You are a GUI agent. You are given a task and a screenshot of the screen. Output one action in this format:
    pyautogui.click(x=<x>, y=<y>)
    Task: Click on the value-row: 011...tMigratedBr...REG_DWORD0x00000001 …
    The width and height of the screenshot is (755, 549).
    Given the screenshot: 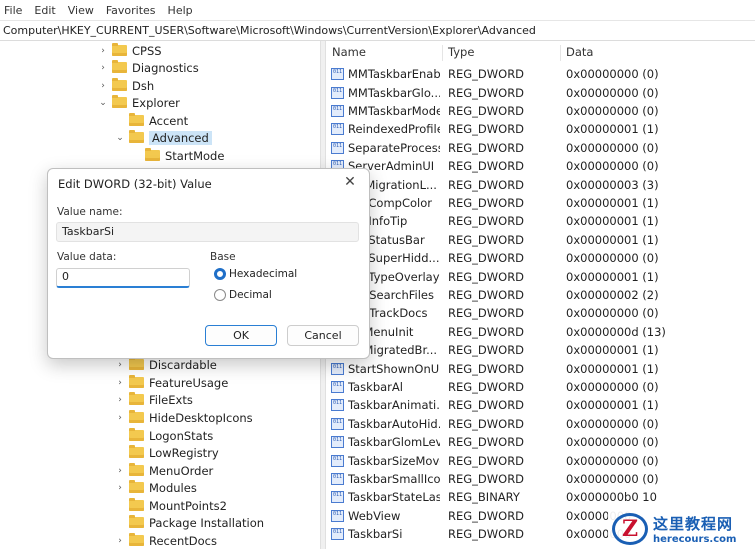 What is the action you would take?
    pyautogui.click(x=540, y=350)
    